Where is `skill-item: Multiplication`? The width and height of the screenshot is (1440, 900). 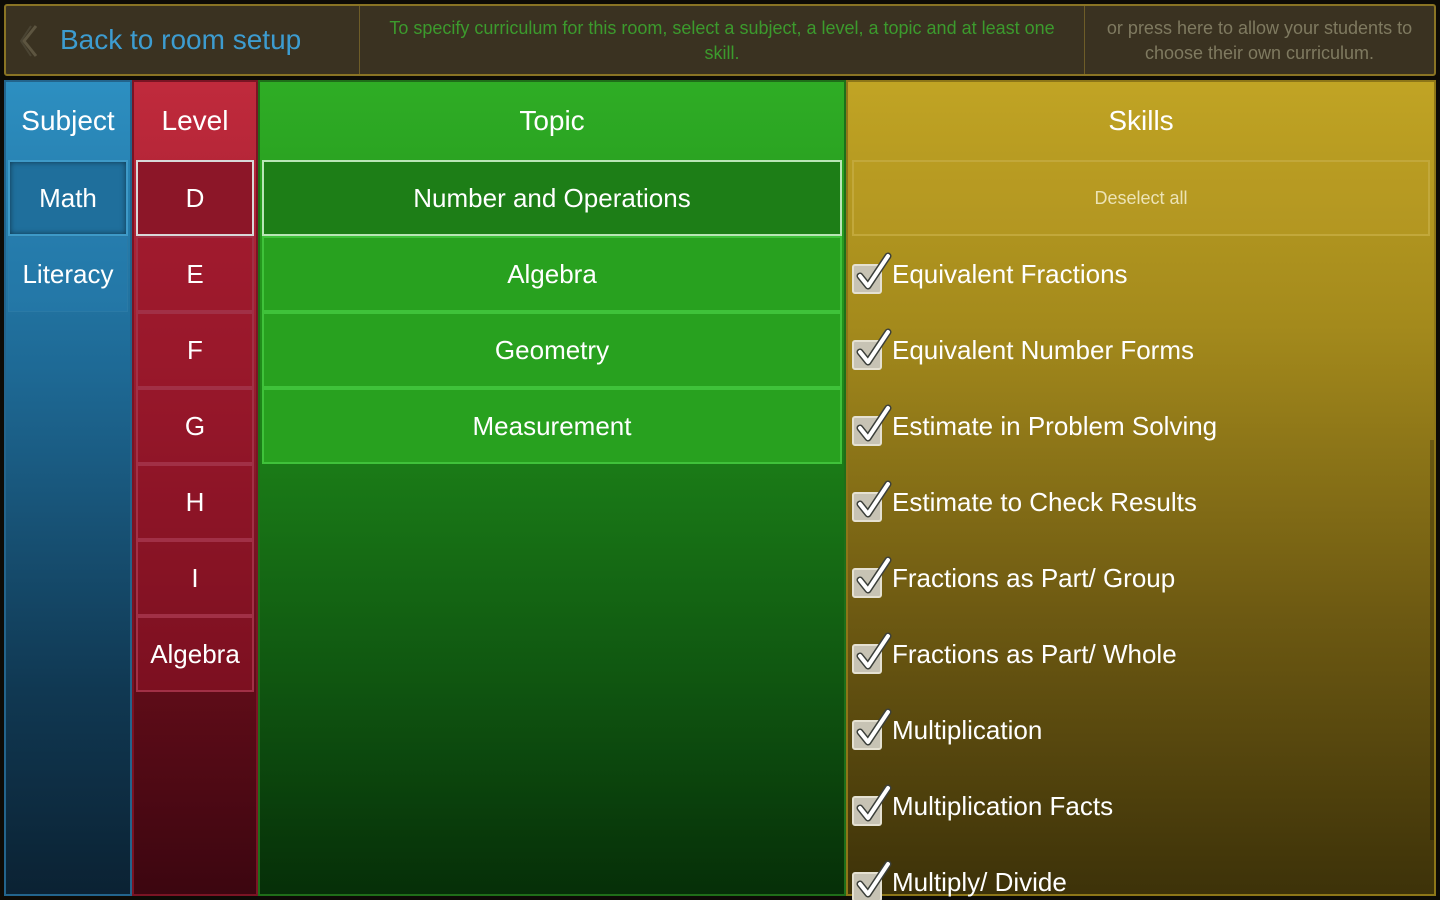 skill-item: Multiplication is located at coordinates (1141, 730).